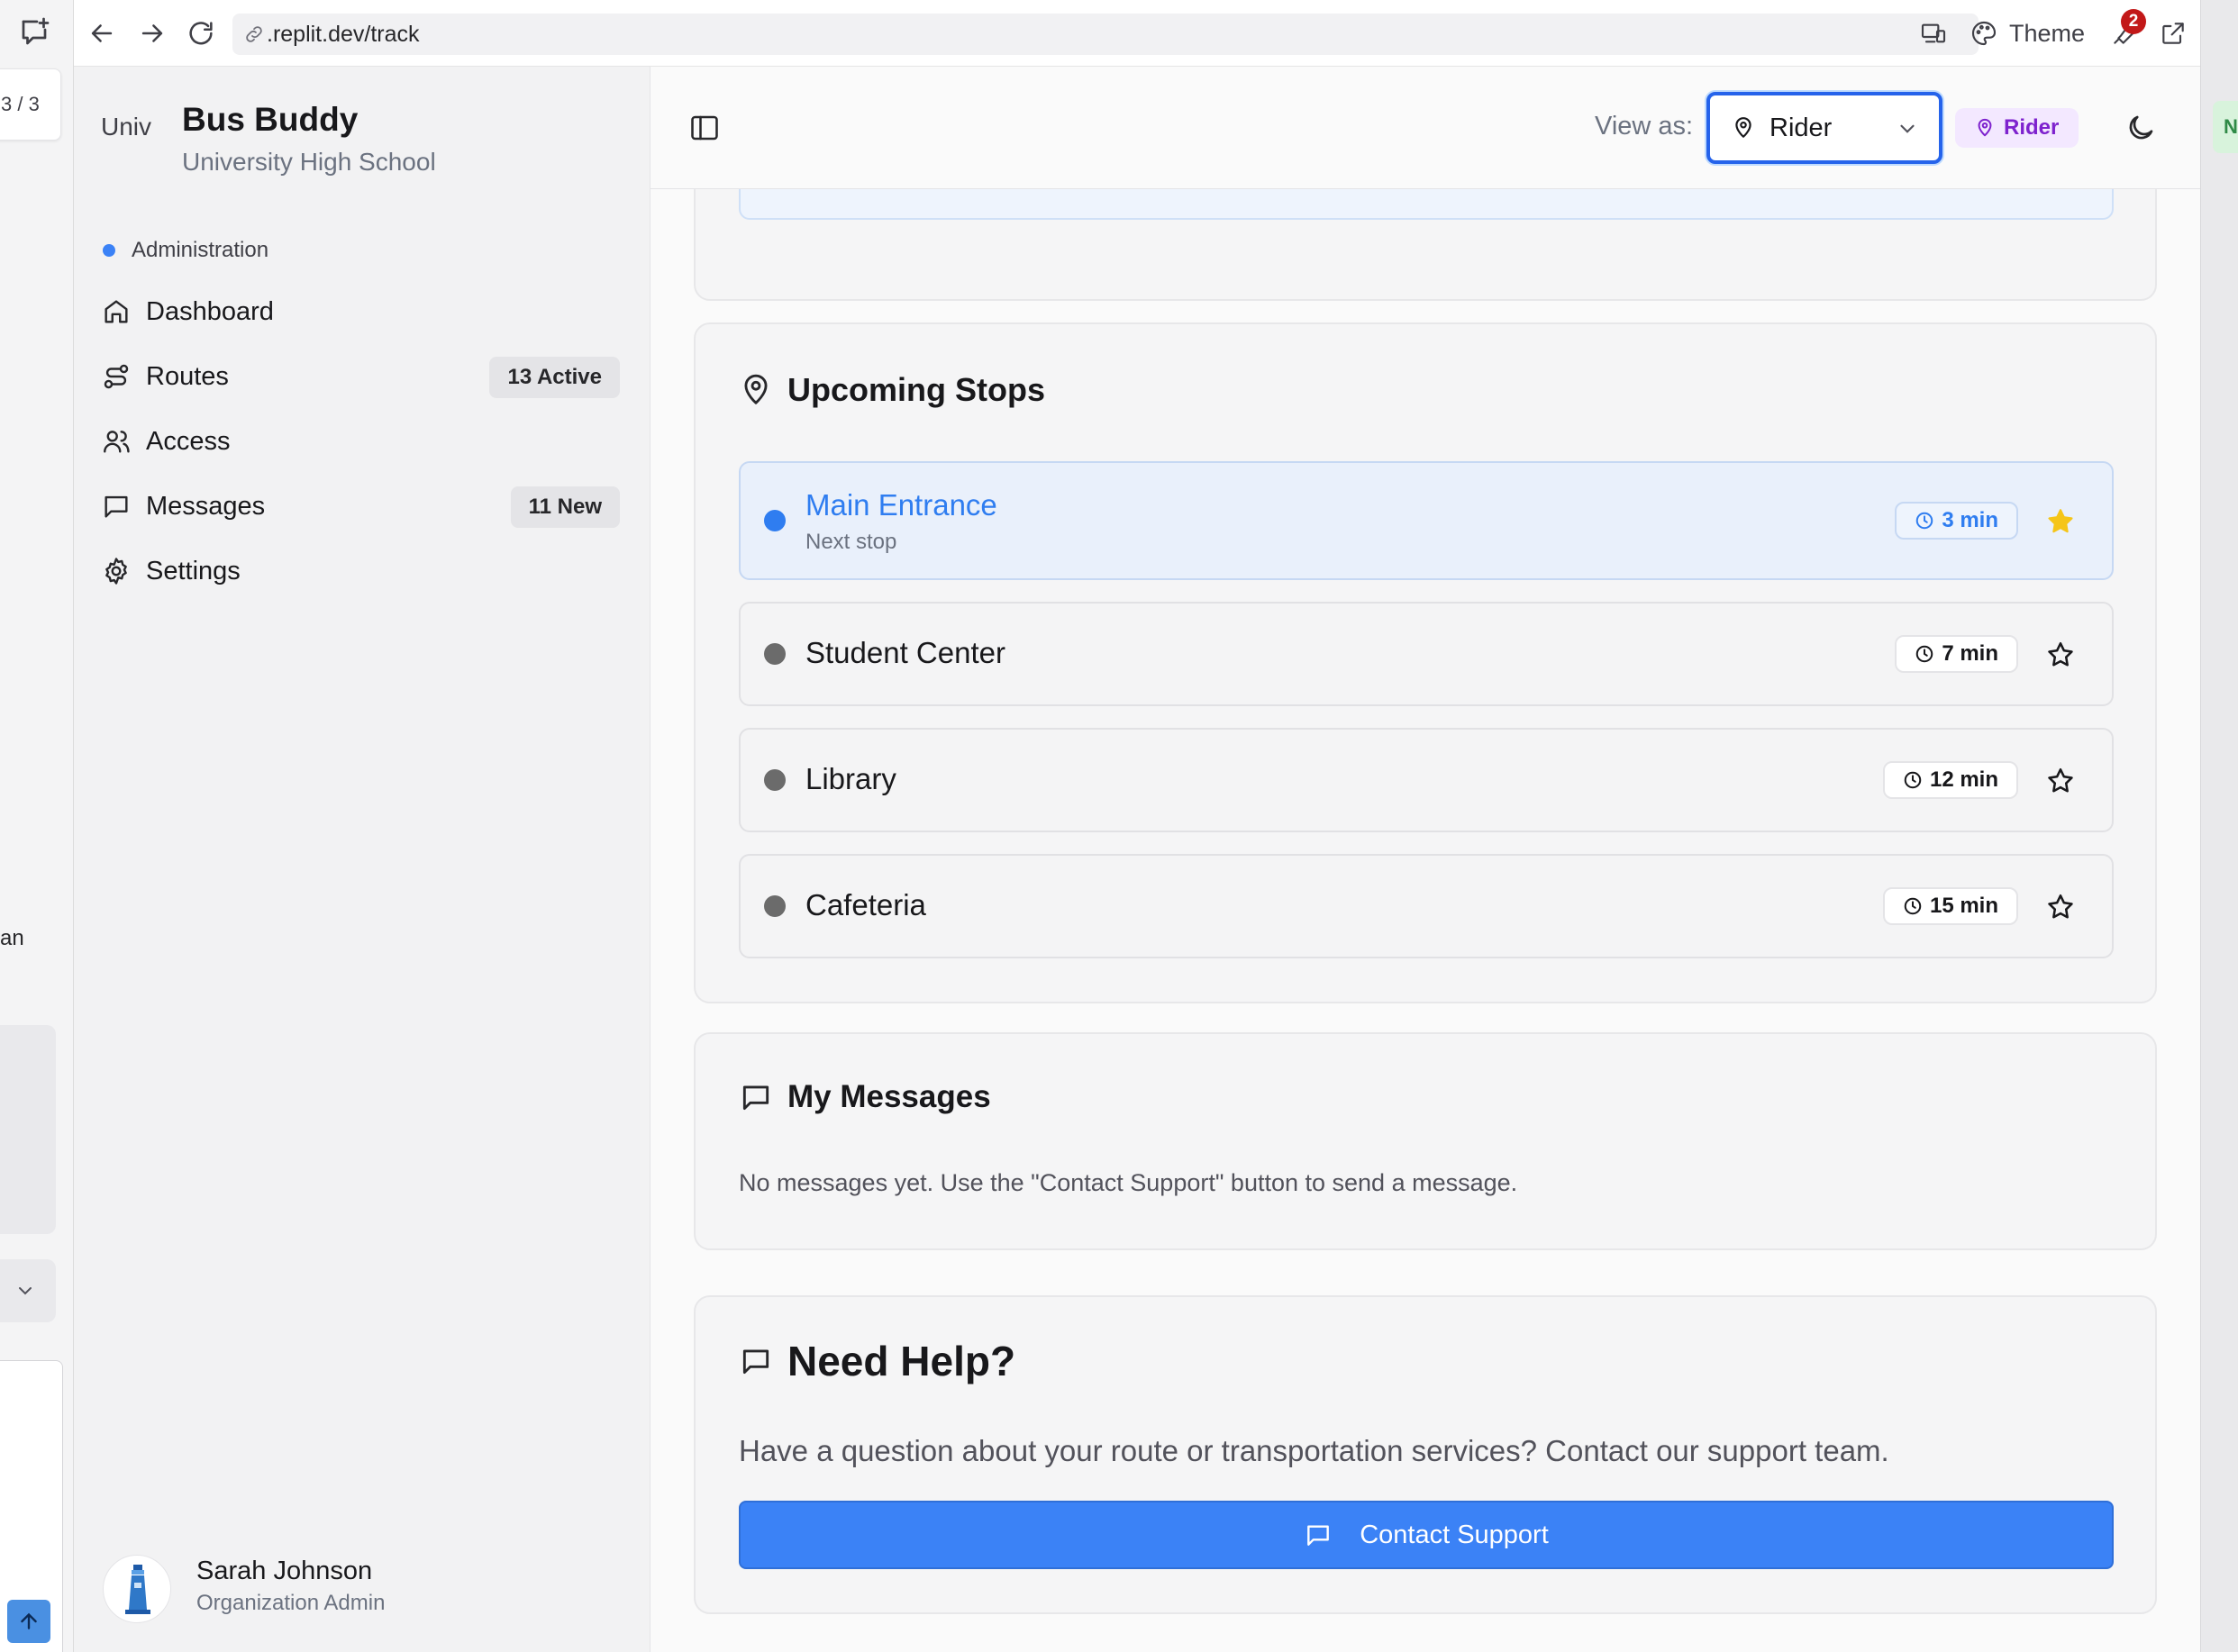 The image size is (2238, 1652). What do you see at coordinates (12, 938) in the screenshot?
I see `truncated-text: an` at bounding box center [12, 938].